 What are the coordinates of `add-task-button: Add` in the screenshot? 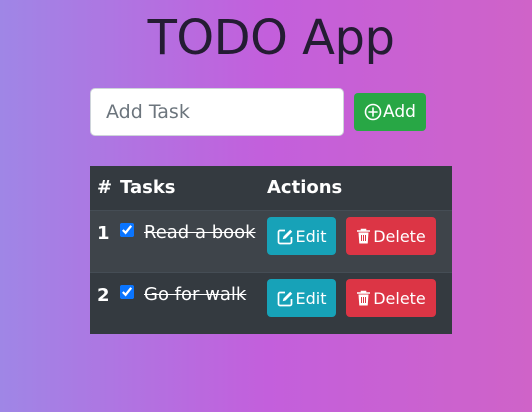 It's located at (390, 112).